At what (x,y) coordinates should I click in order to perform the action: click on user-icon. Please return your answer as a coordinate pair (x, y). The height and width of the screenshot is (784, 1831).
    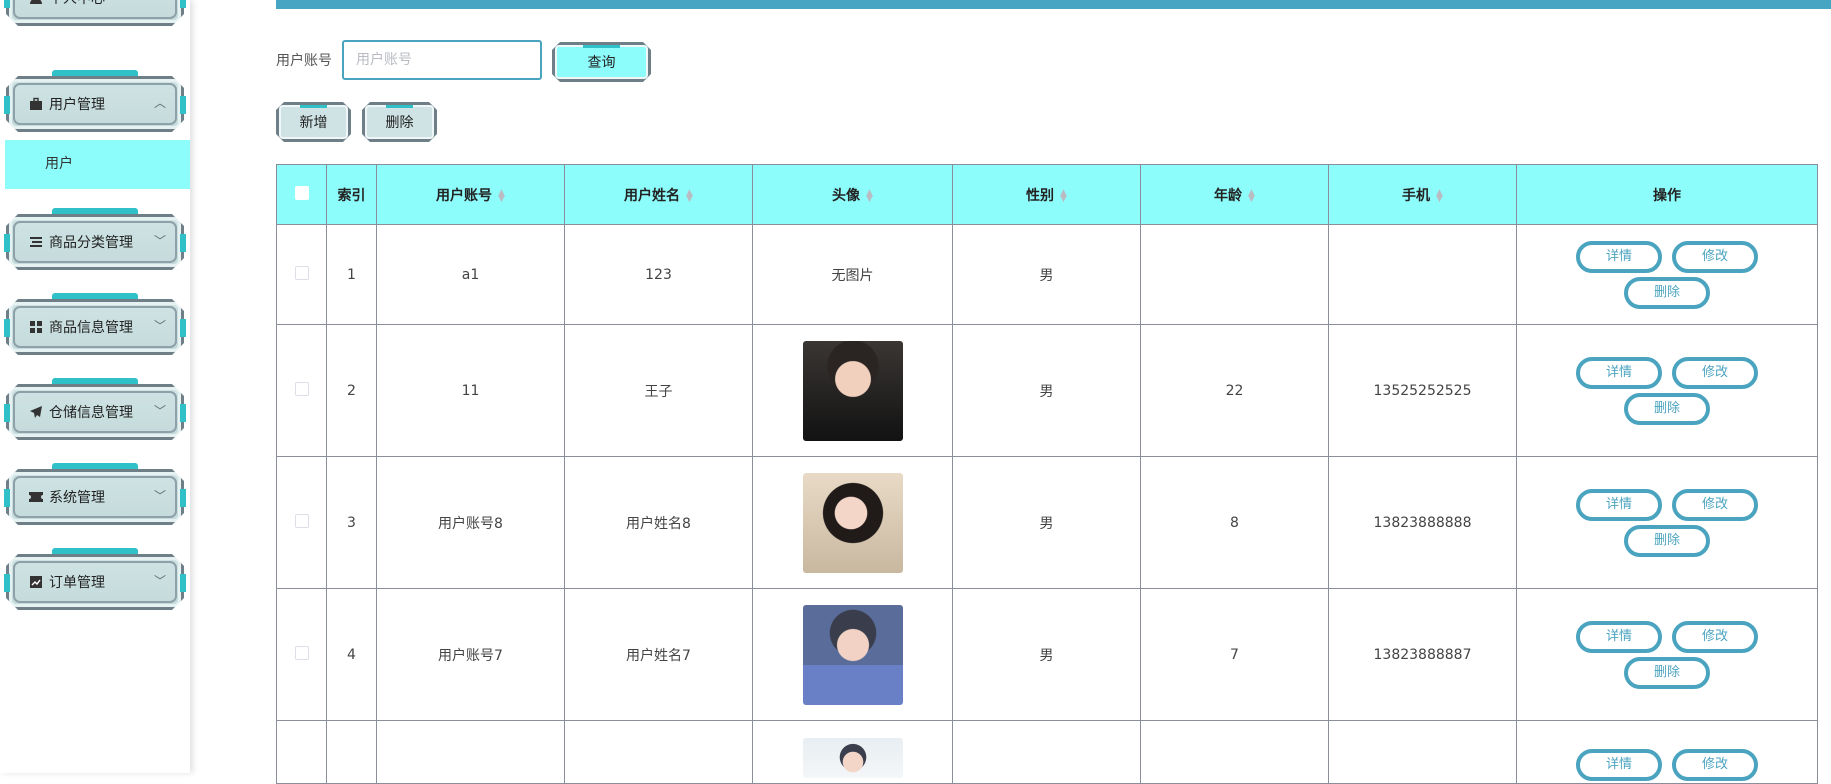
    Looking at the image, I should click on (36, 3).